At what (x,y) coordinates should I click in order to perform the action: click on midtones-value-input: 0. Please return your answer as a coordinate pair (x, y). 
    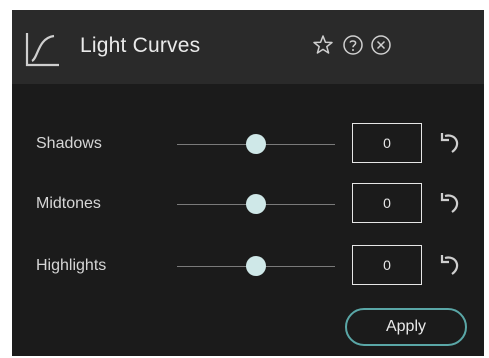
    Looking at the image, I should click on (387, 203).